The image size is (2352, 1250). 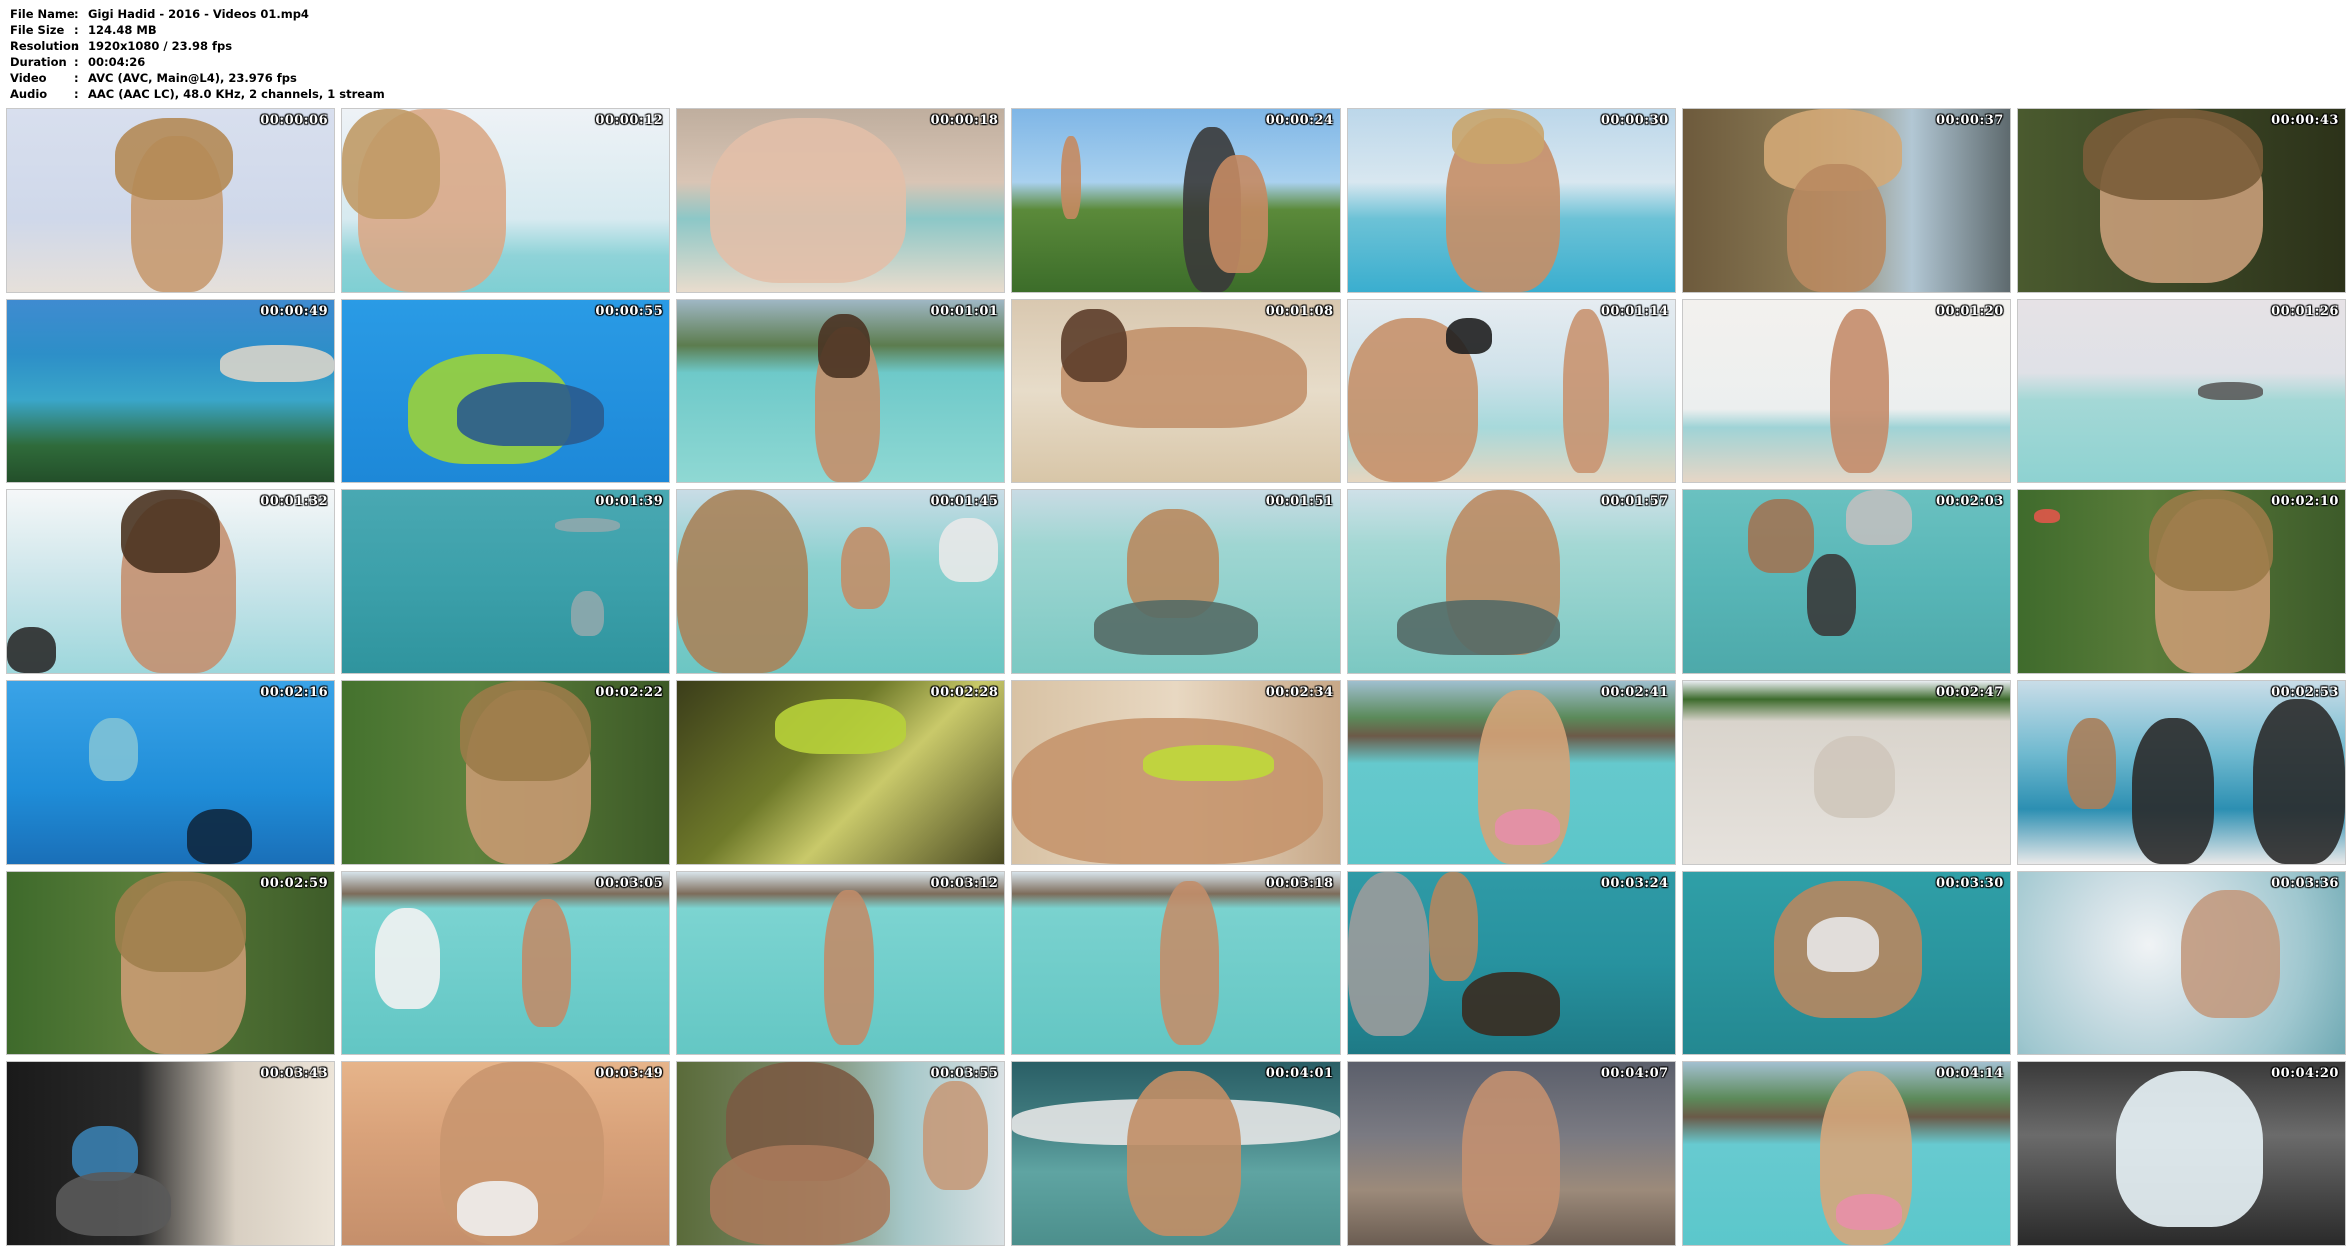 What do you see at coordinates (294, 120) in the screenshot?
I see `thumbnail-timestamp: 00:00:06` at bounding box center [294, 120].